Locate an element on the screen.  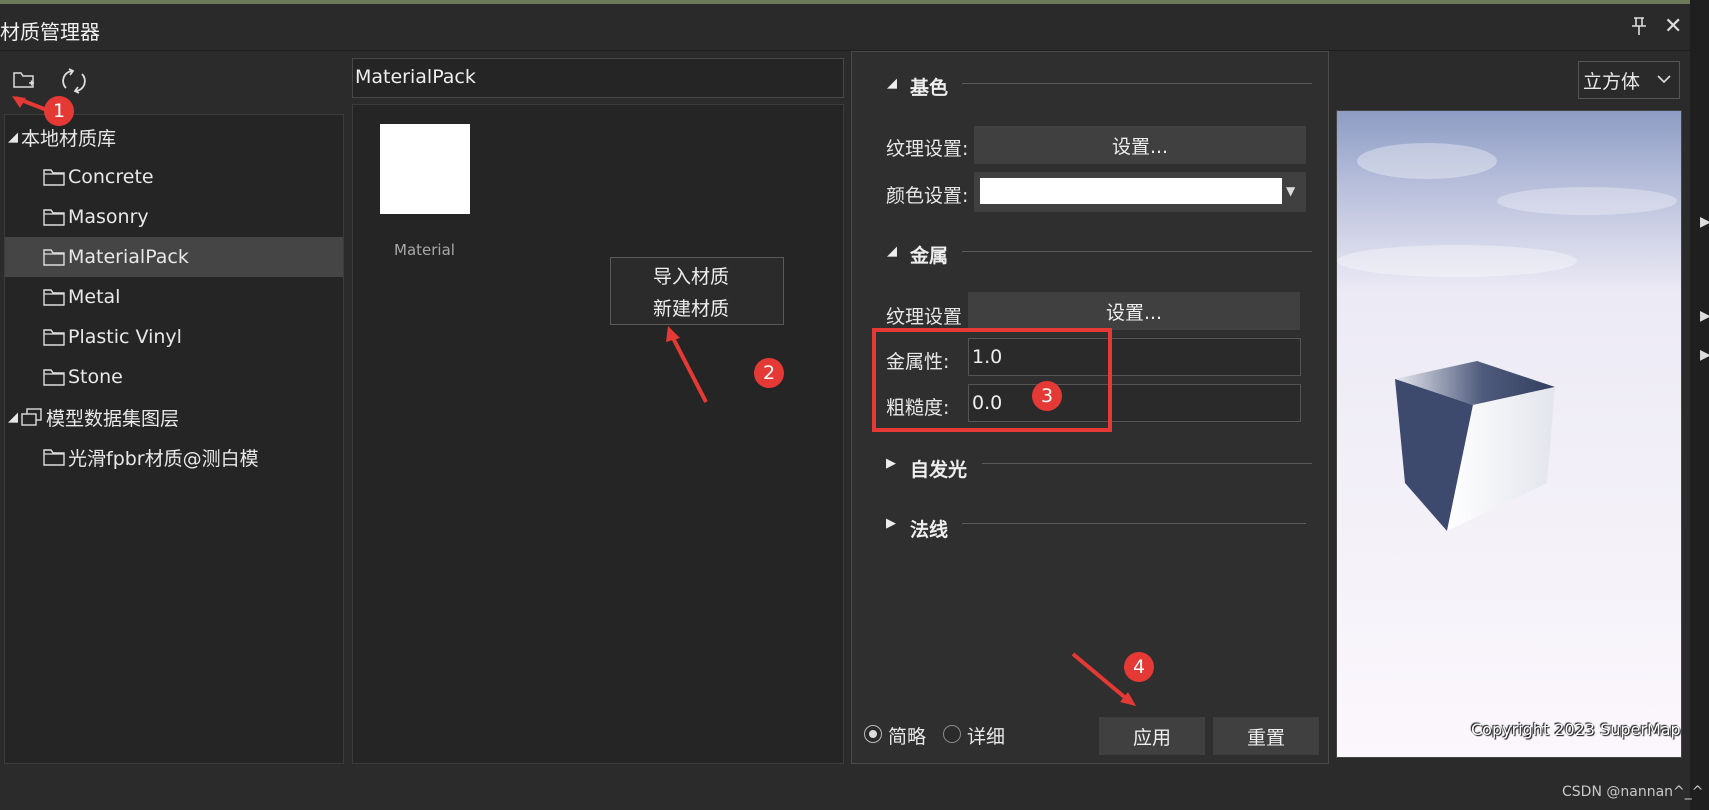
status-bar is located at coordinates (845, 792).